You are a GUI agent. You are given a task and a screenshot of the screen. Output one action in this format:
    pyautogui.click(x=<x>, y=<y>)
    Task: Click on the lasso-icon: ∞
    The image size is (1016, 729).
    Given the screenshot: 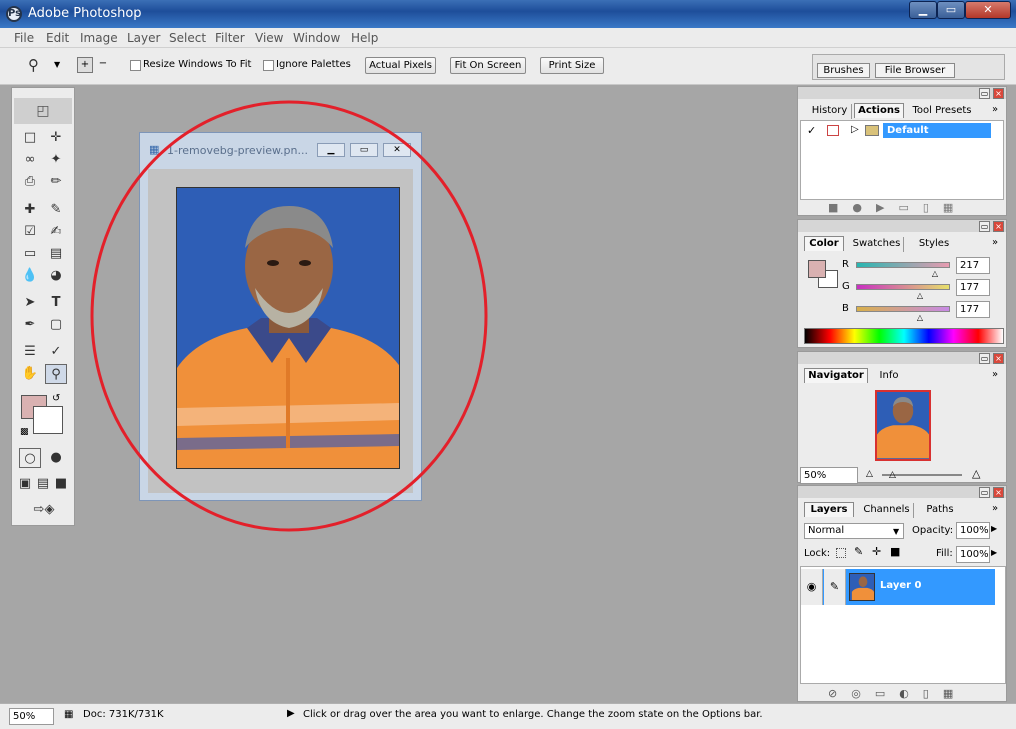 What is the action you would take?
    pyautogui.click(x=30, y=160)
    